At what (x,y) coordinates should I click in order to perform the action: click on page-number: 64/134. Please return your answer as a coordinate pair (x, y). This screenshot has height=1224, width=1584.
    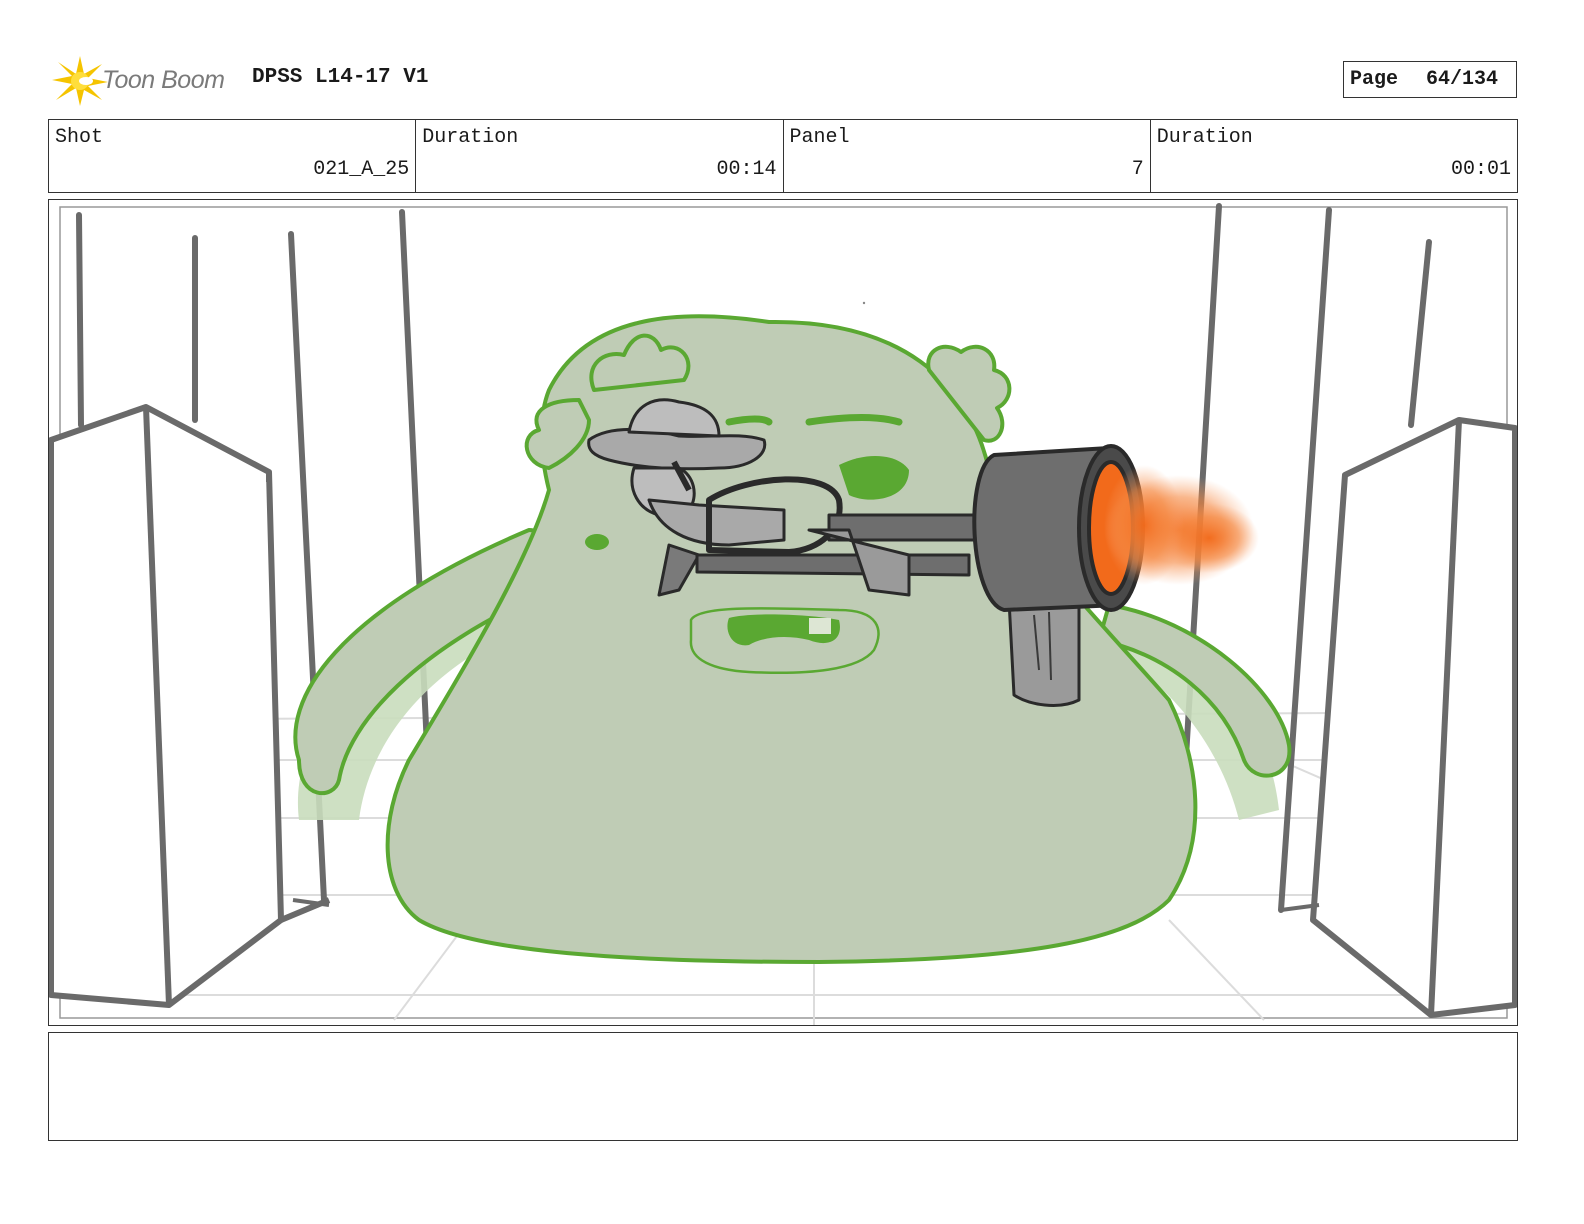
    Looking at the image, I should click on (1462, 79).